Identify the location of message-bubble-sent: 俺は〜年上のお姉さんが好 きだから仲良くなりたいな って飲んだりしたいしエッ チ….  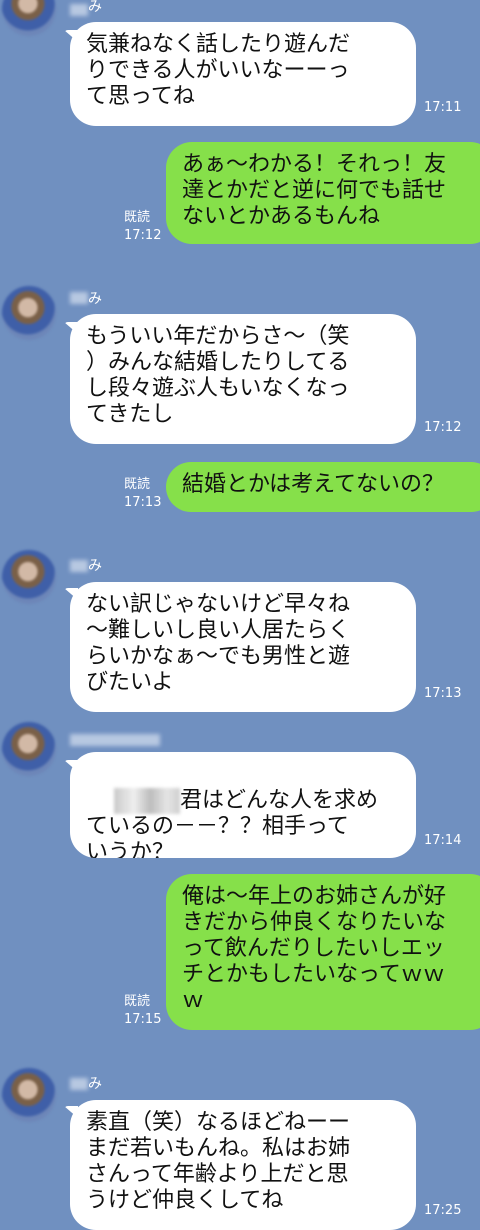
(323, 952).